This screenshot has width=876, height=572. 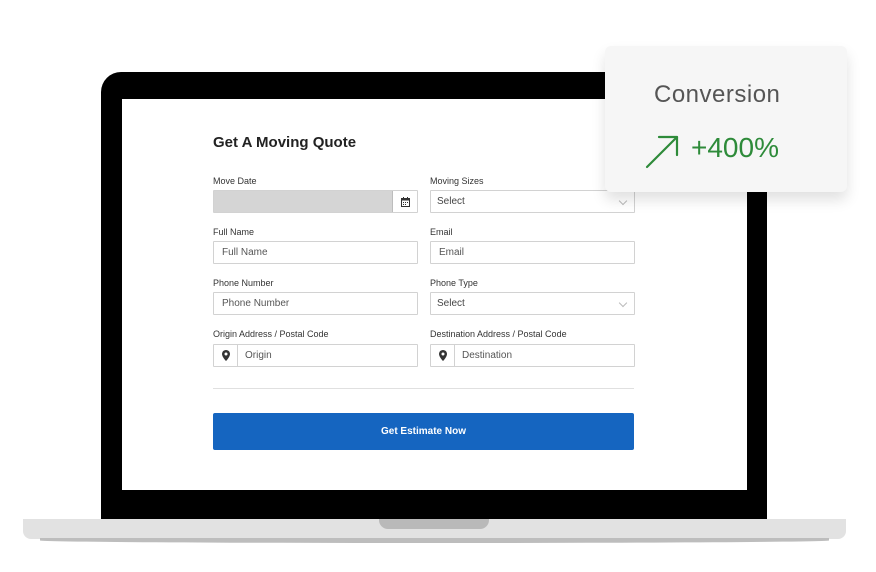 I want to click on move-date-label: Move Date, so click(x=235, y=181).